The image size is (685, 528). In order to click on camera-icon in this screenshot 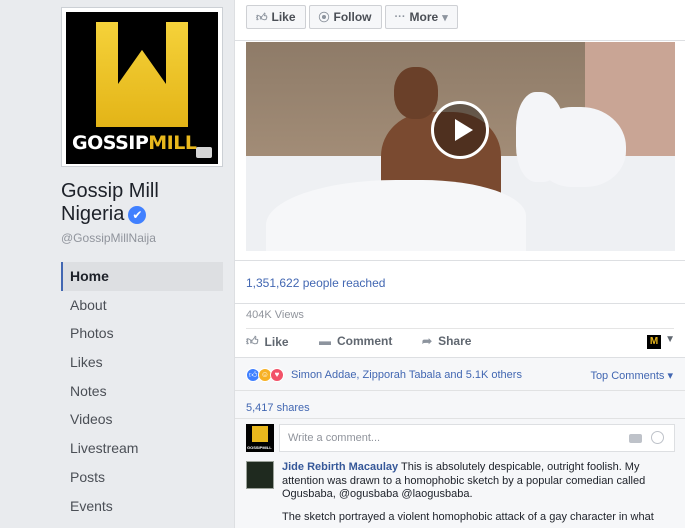, I will do `click(635, 438)`.